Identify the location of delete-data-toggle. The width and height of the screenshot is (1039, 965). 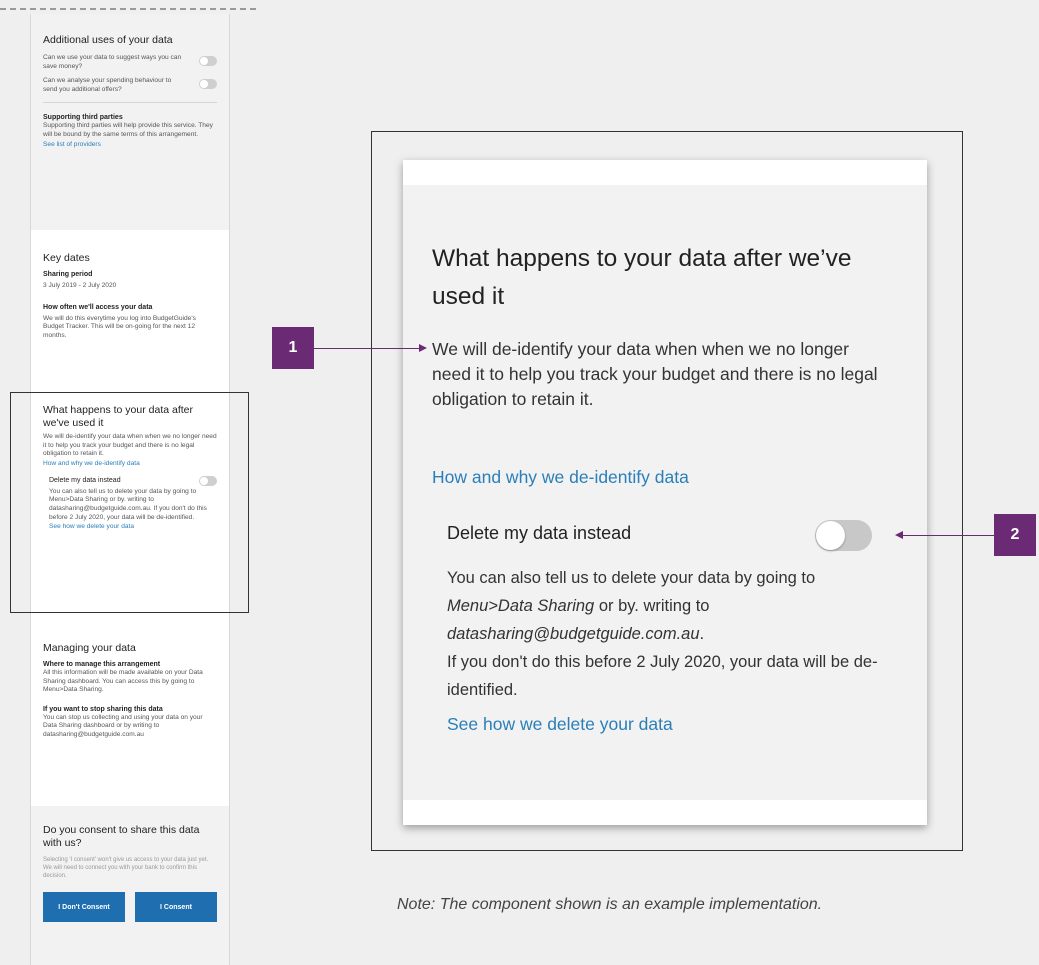
(843, 535).